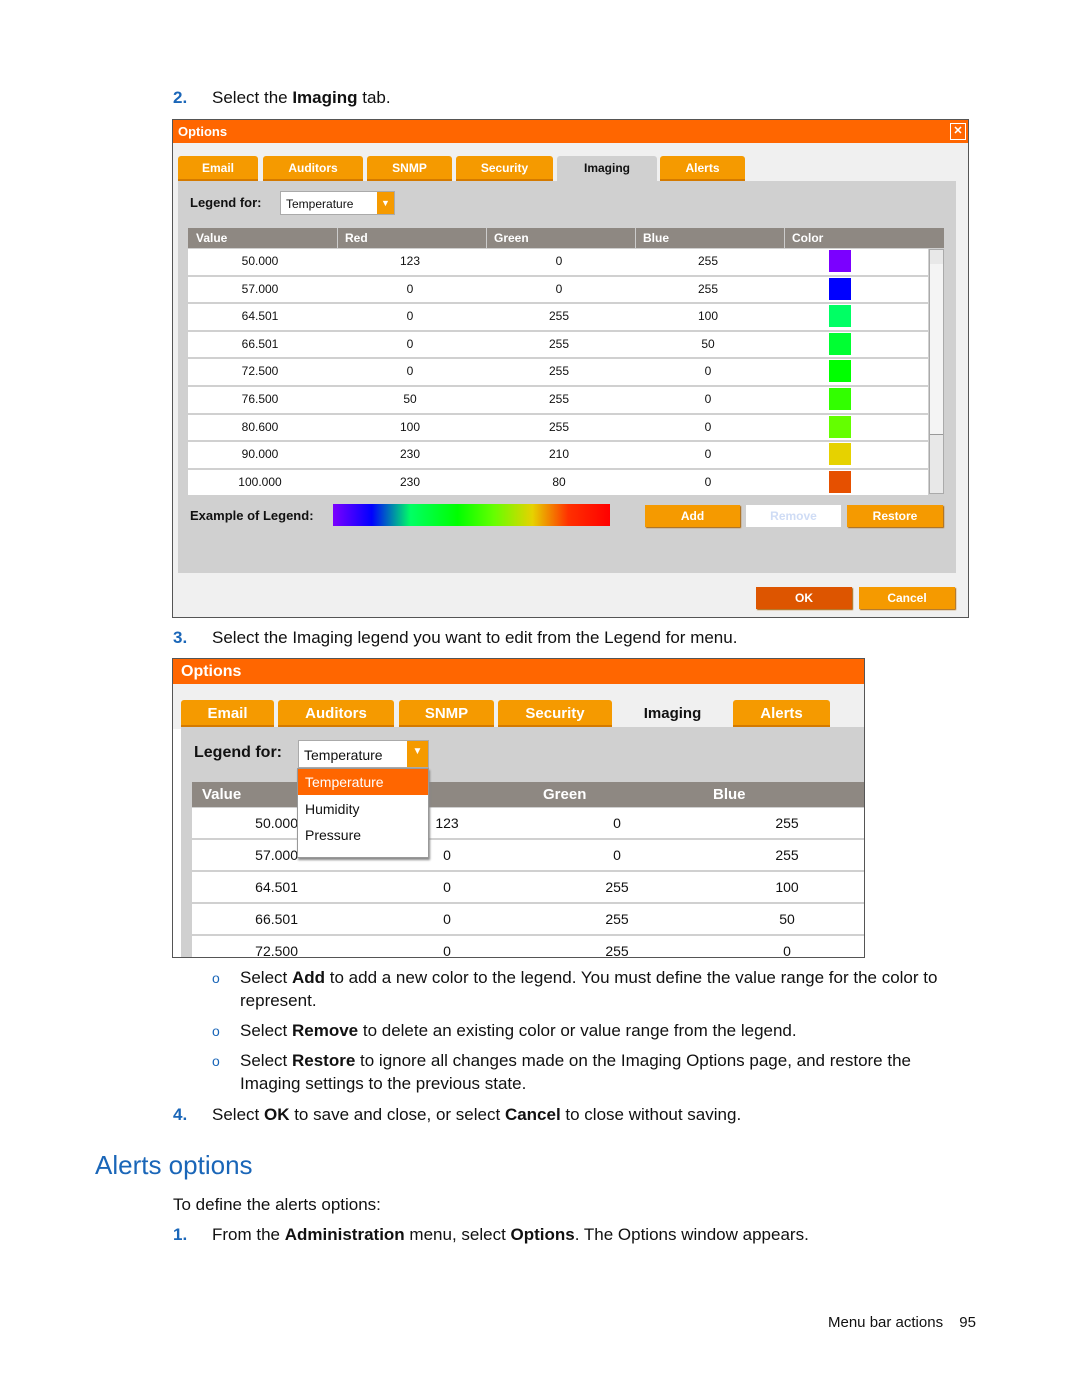 The height and width of the screenshot is (1397, 1080). I want to click on cell-blue: 50, so click(787, 919).